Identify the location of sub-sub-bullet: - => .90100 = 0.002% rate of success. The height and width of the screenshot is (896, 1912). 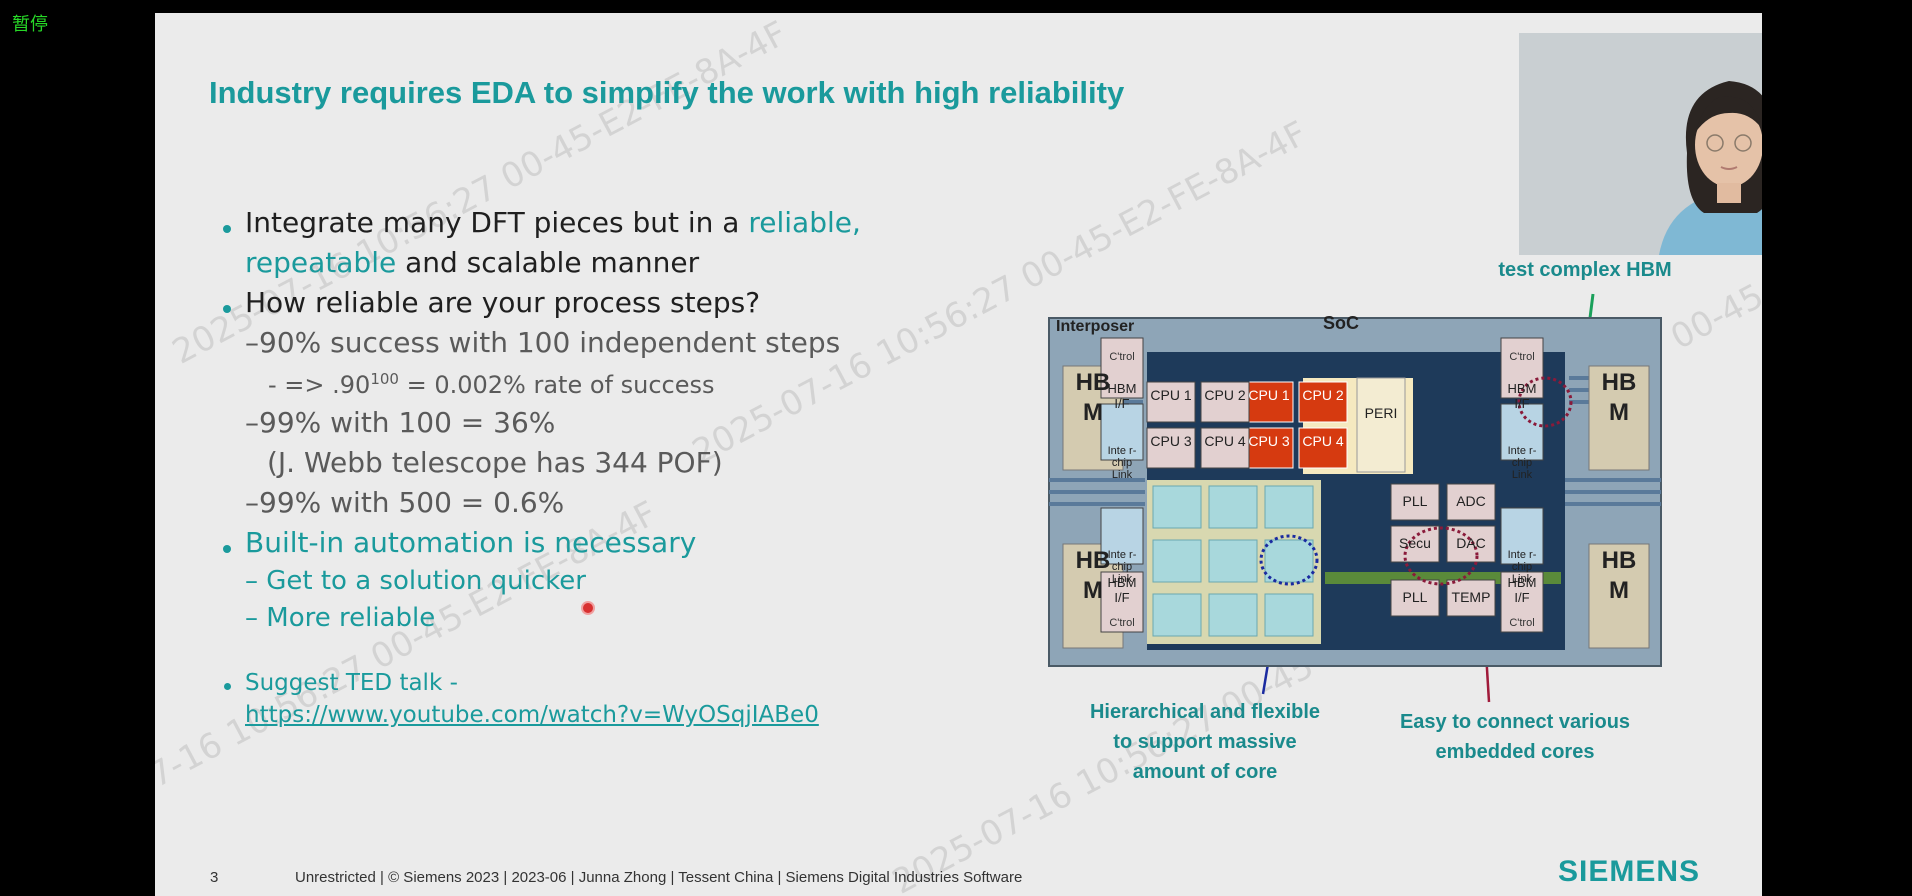
(491, 384).